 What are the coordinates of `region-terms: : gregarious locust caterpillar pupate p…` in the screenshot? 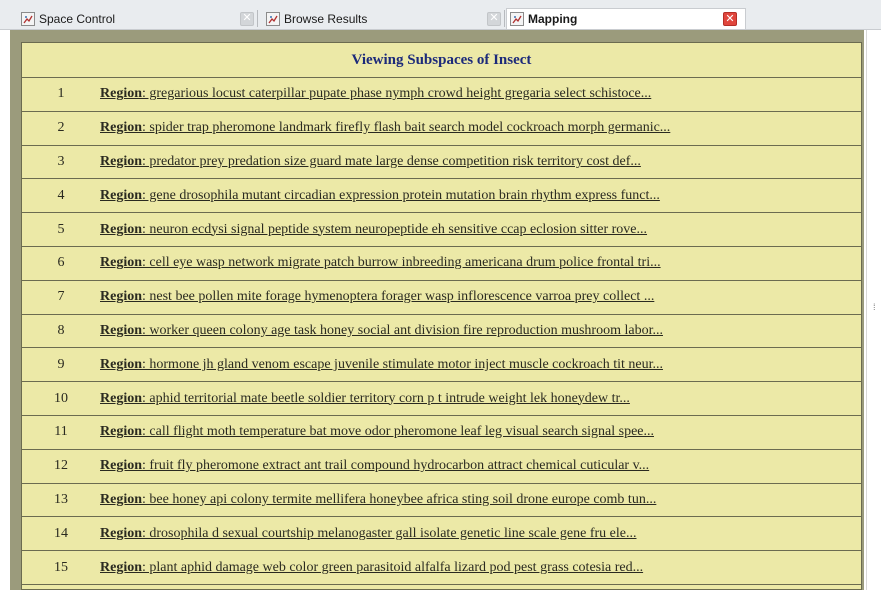 It's located at (397, 94).